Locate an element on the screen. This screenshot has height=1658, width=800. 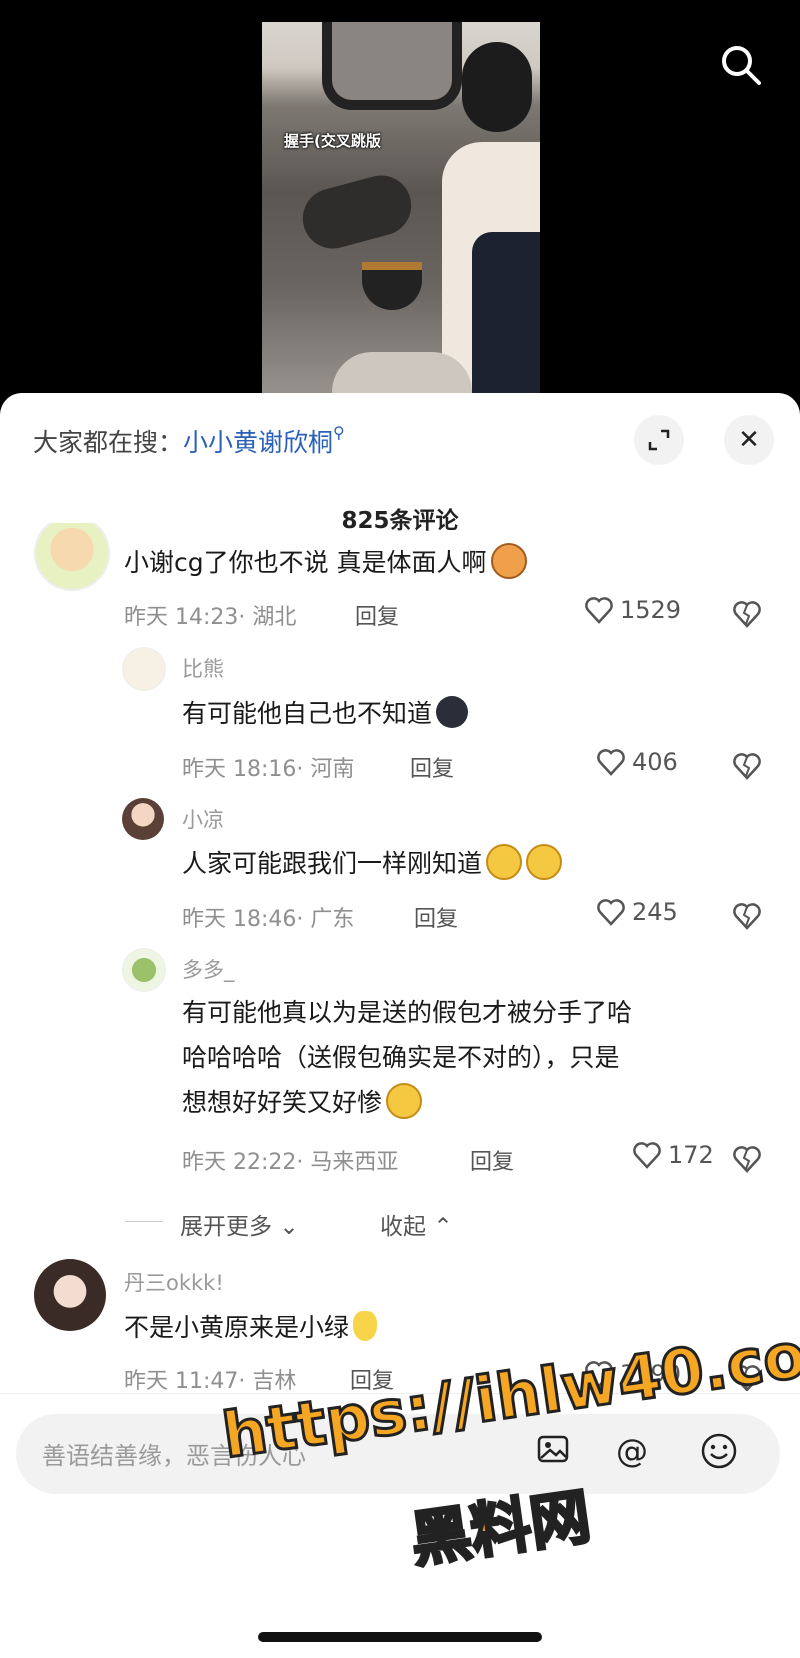
comment-text: 小谢cg了你也不说 真是体面人啊 is located at coordinates (325, 562).